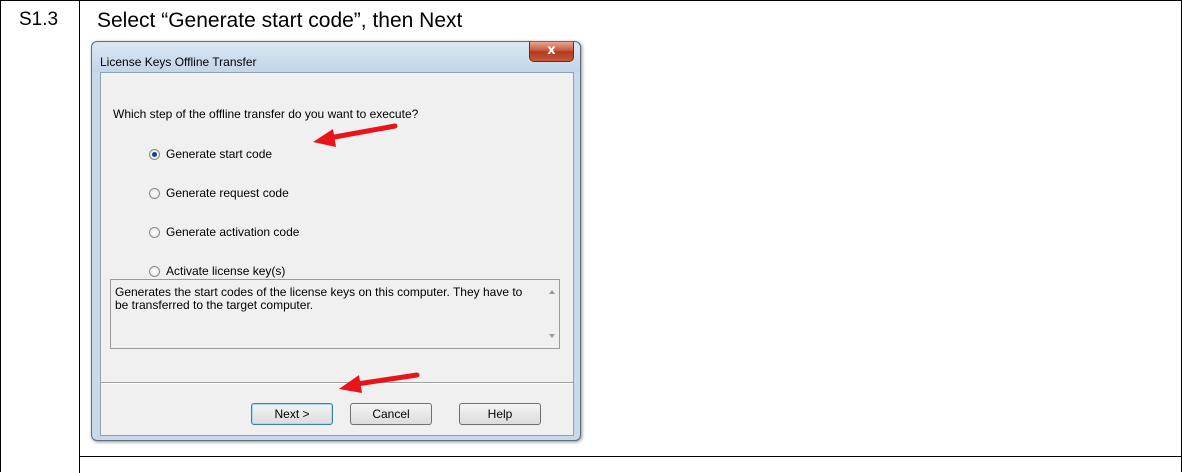 This screenshot has height=473, width=1182. What do you see at coordinates (227, 193) in the screenshot?
I see `option-label: Generate request code` at bounding box center [227, 193].